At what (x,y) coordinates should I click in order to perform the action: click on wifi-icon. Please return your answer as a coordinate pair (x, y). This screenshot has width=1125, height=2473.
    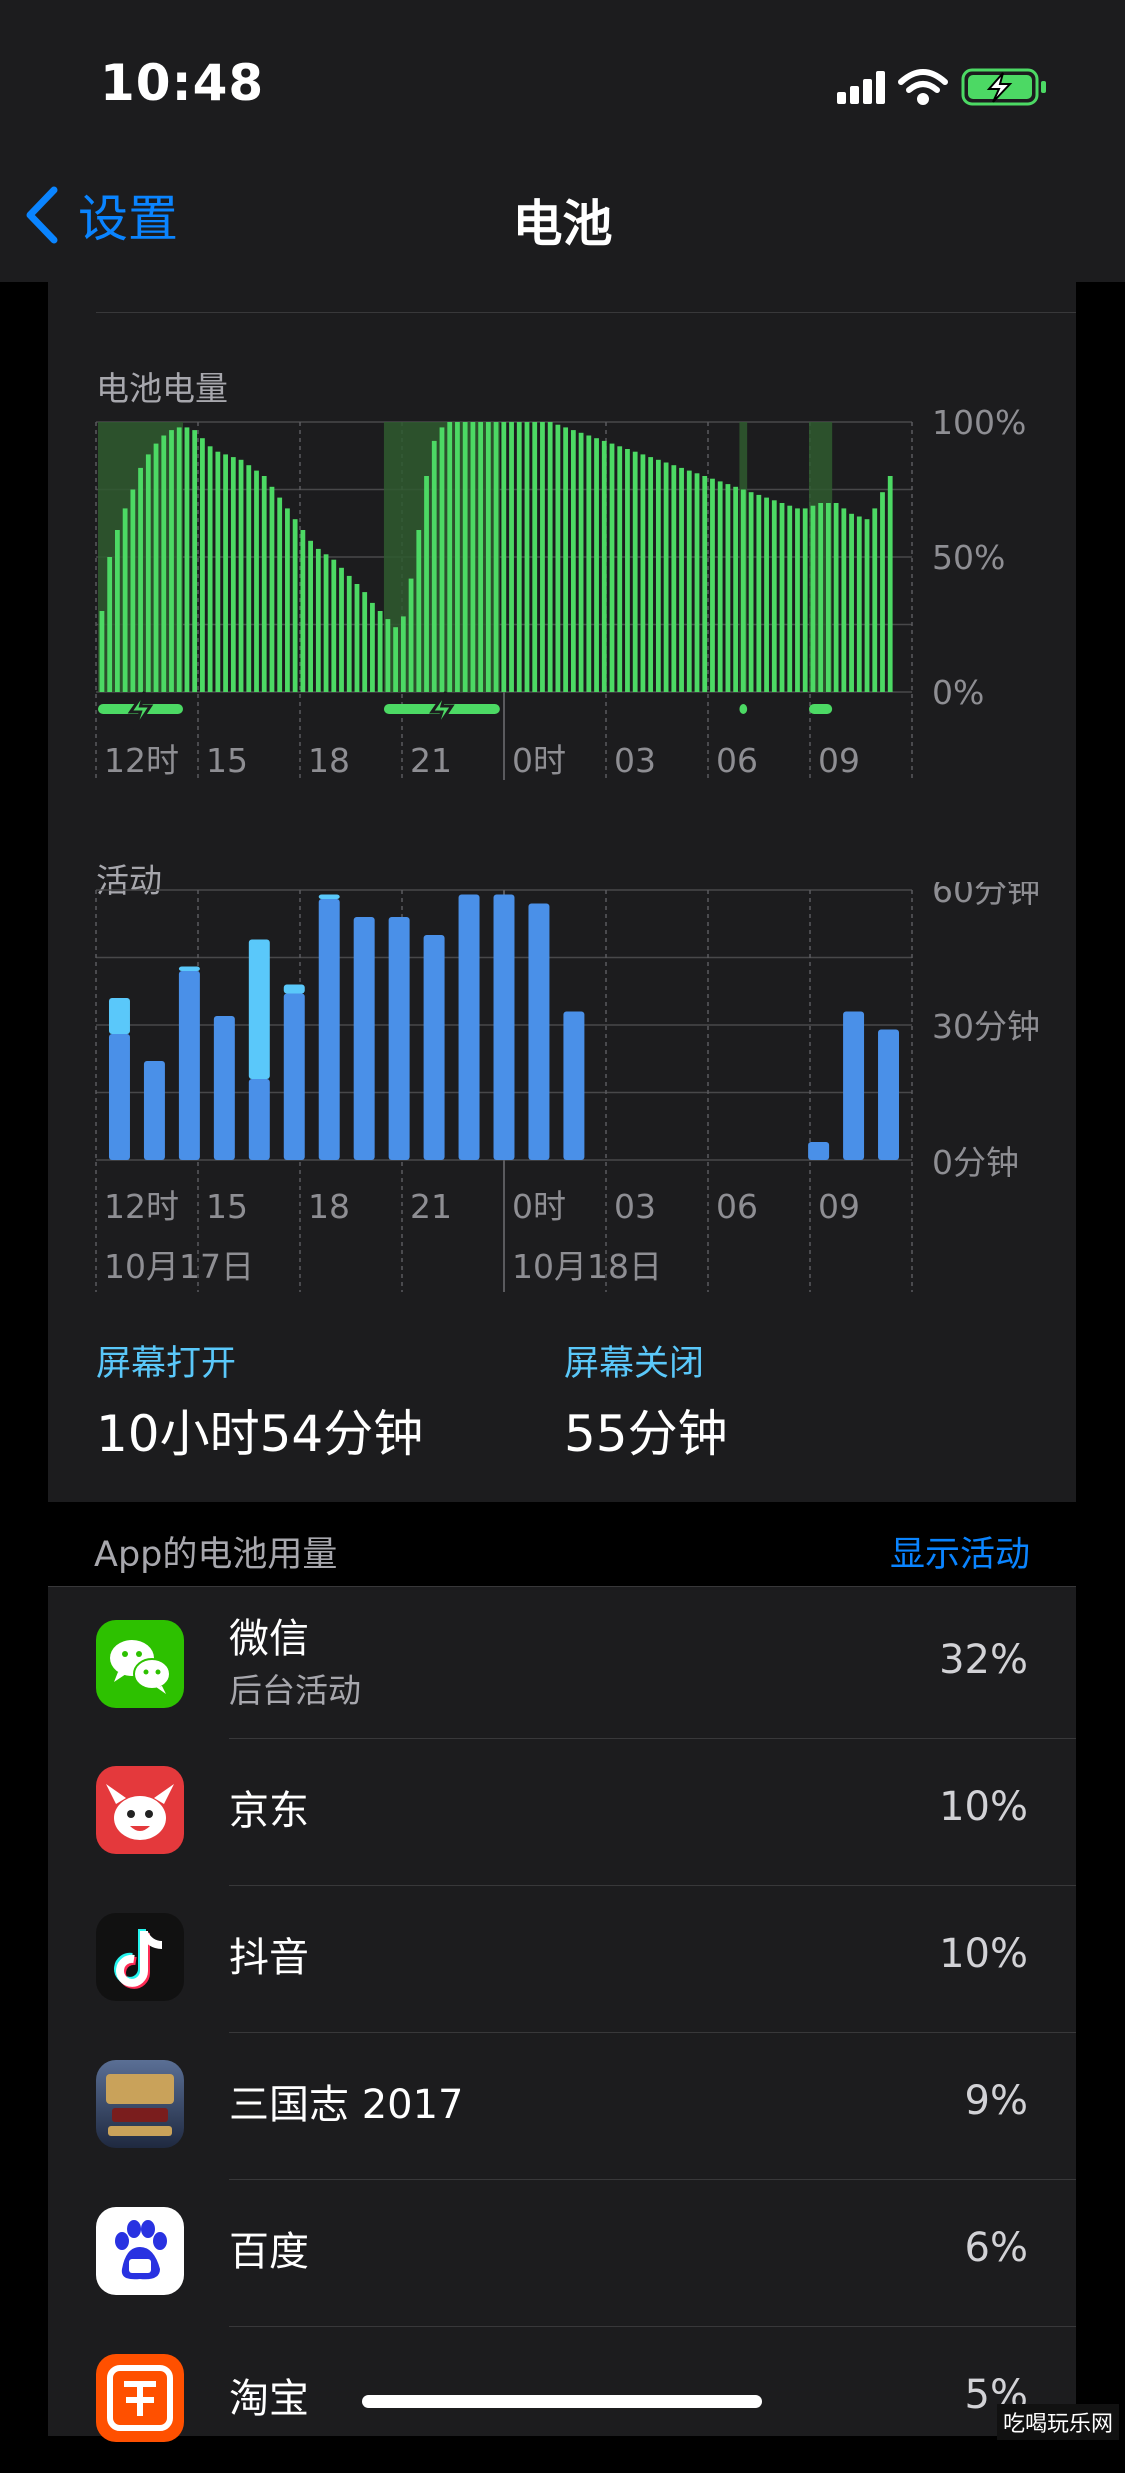
    Looking at the image, I should click on (923, 87).